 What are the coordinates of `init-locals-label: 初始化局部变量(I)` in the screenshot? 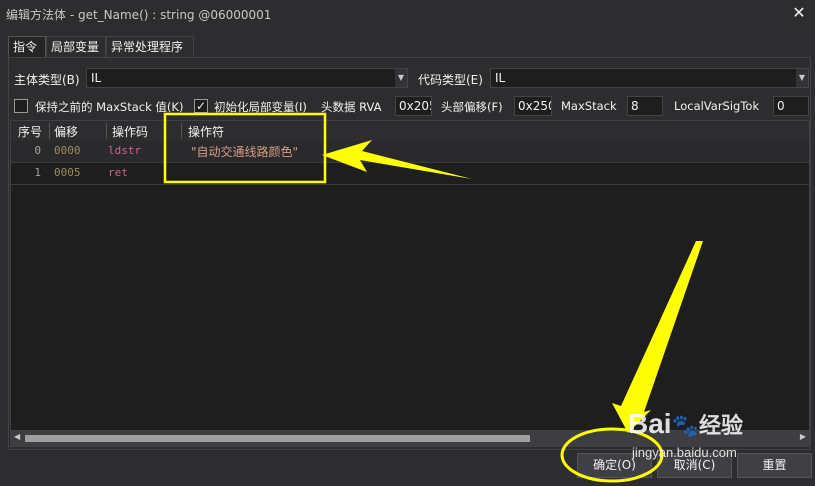 It's located at (260, 107).